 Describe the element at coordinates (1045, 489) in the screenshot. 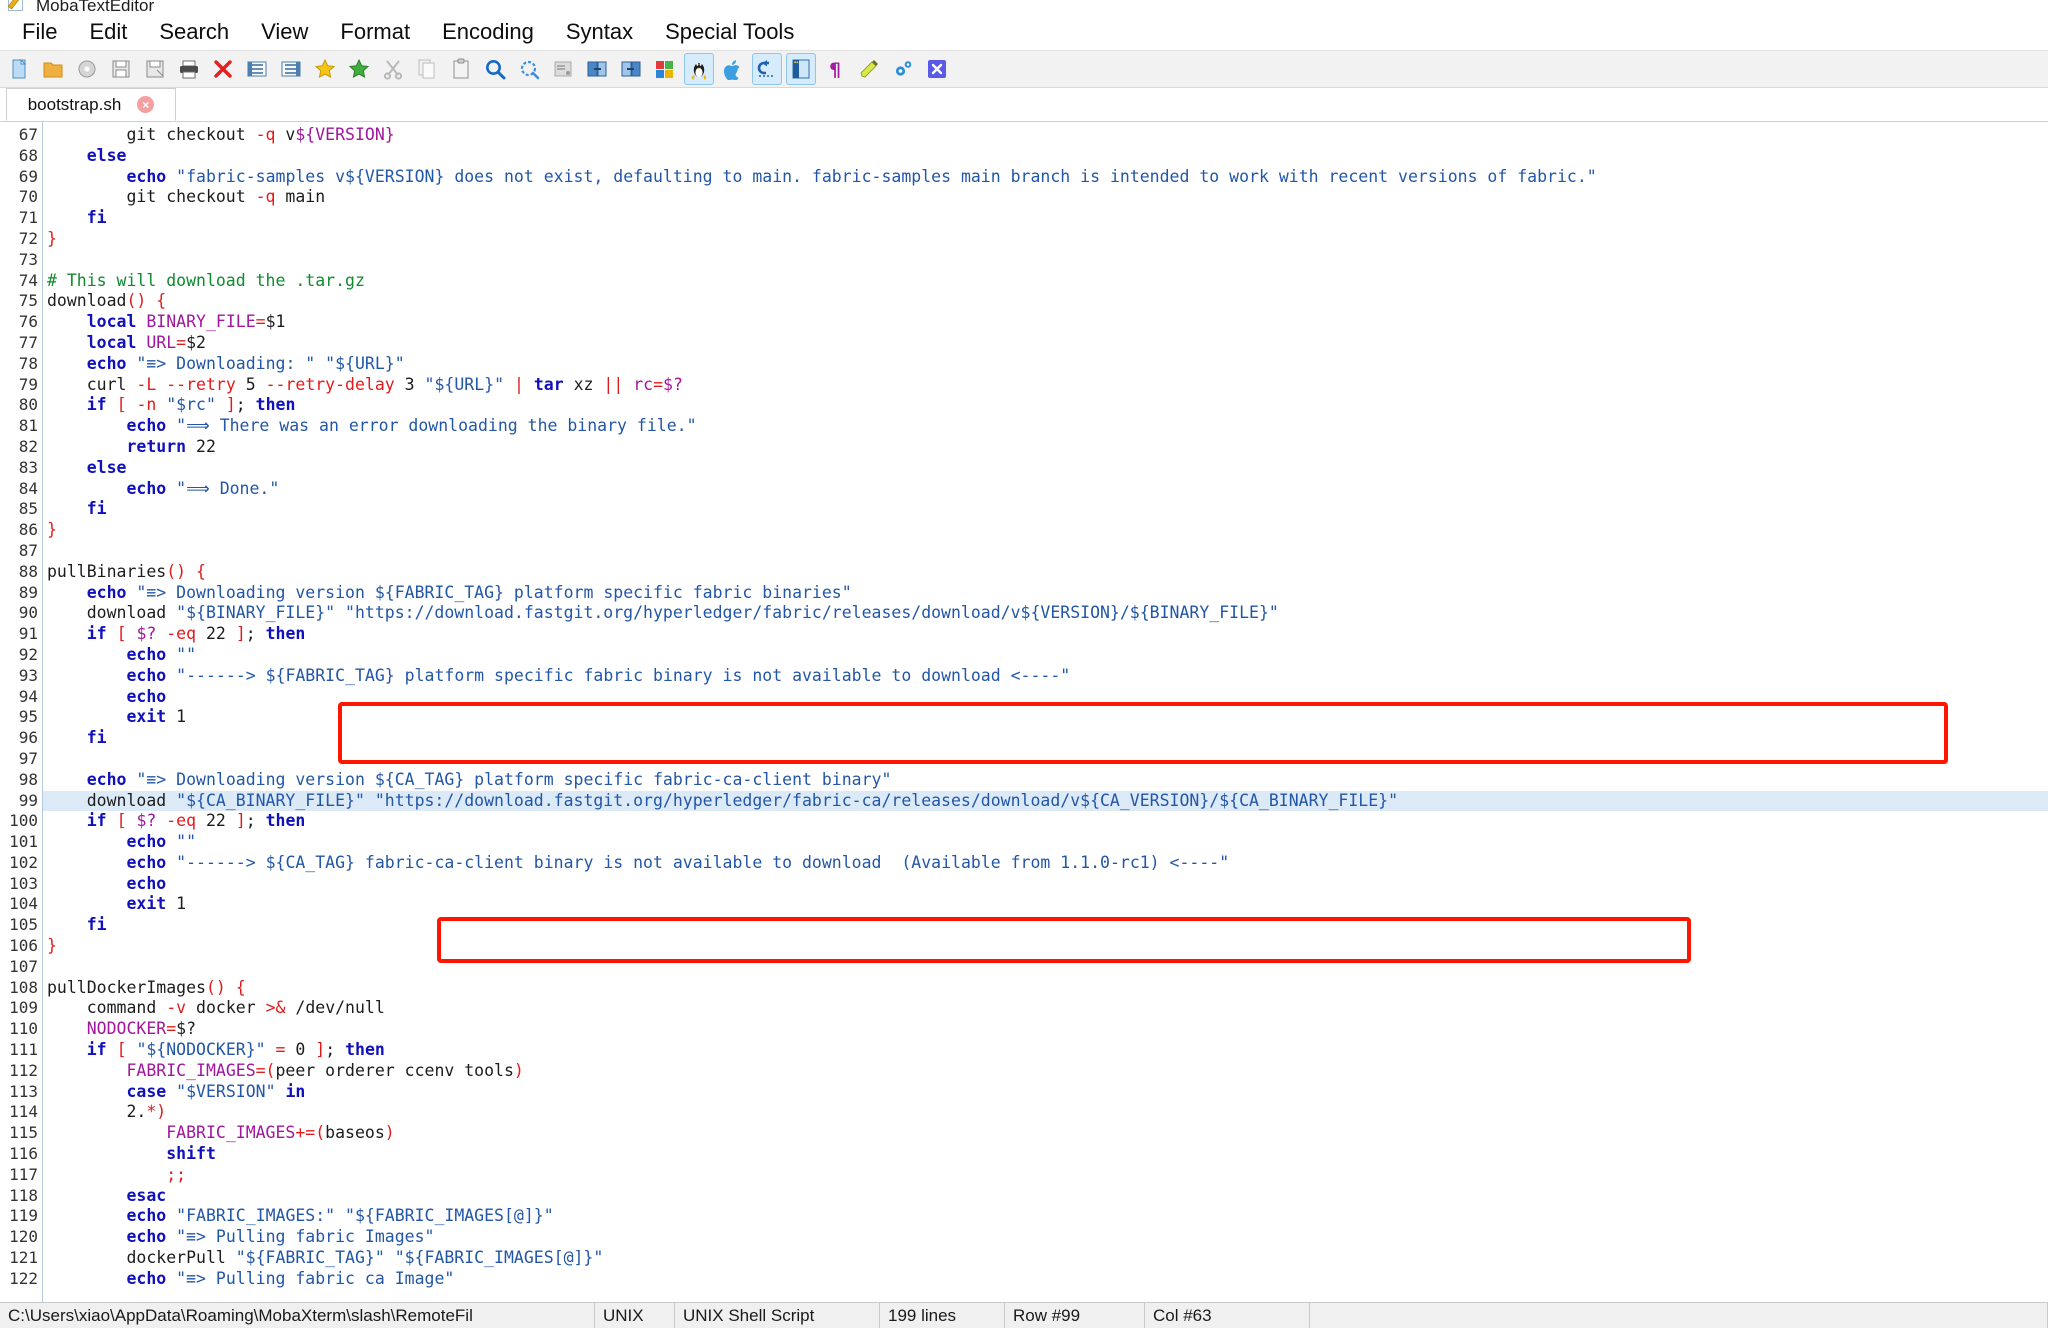

I see `code-line: echo "⟹ Done."` at that location.